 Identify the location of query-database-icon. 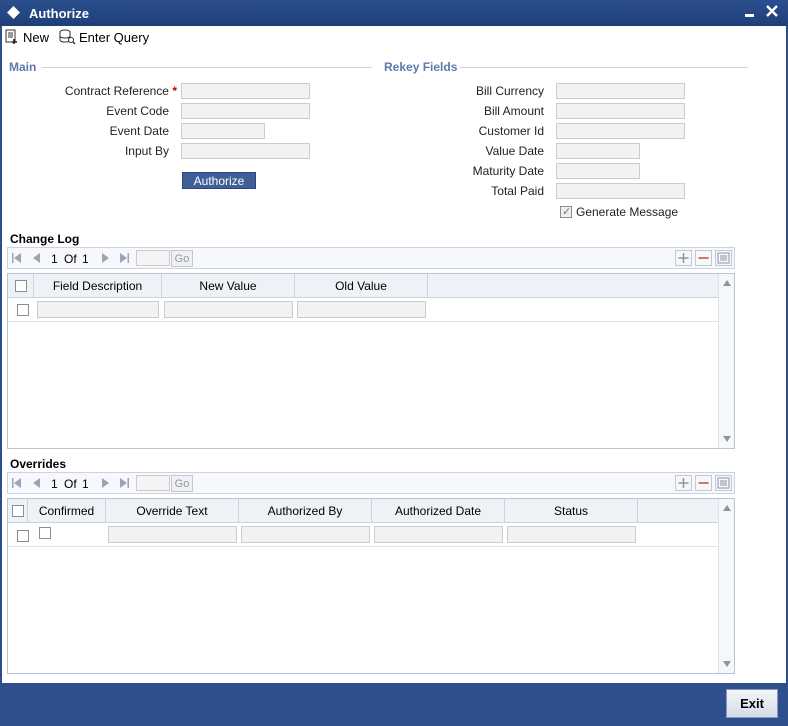
(67, 37).